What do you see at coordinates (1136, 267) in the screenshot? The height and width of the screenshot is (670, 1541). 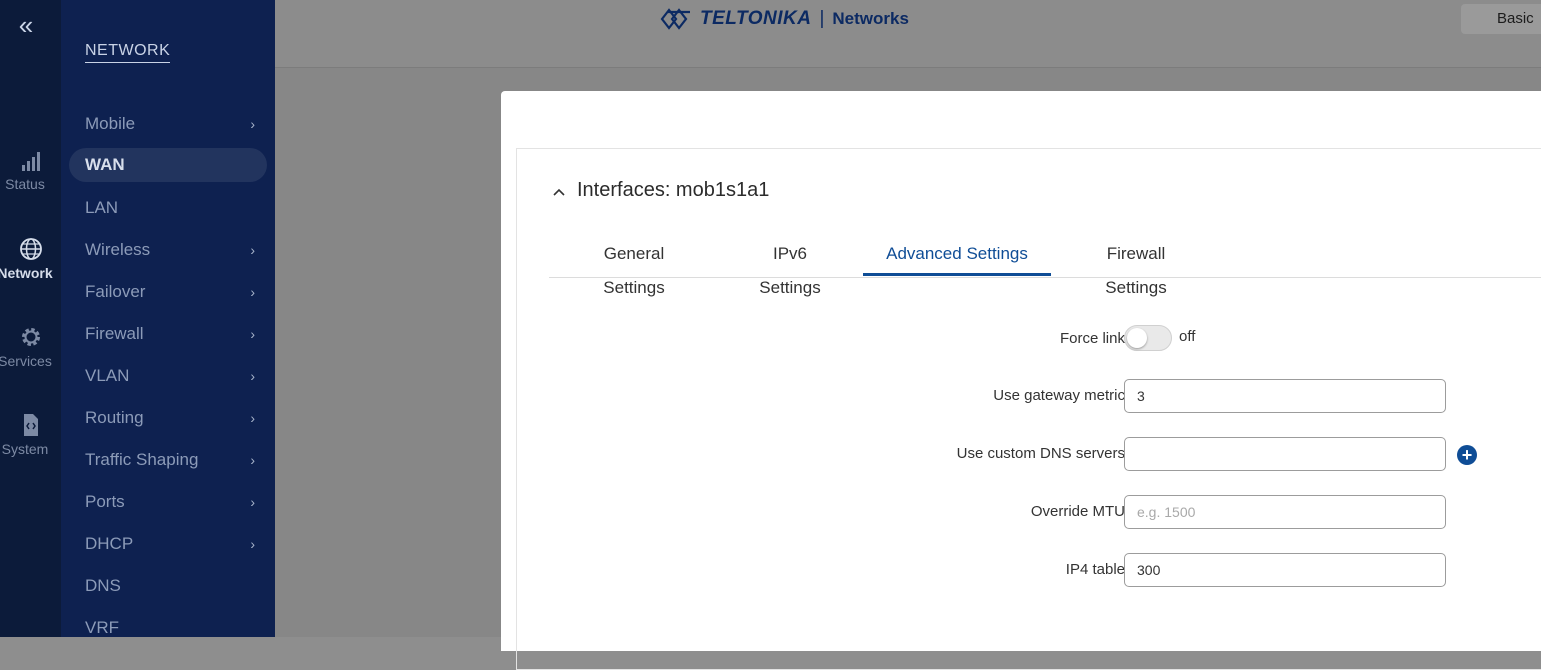 I see `tab-firewall-settings: Firewall Settings` at bounding box center [1136, 267].